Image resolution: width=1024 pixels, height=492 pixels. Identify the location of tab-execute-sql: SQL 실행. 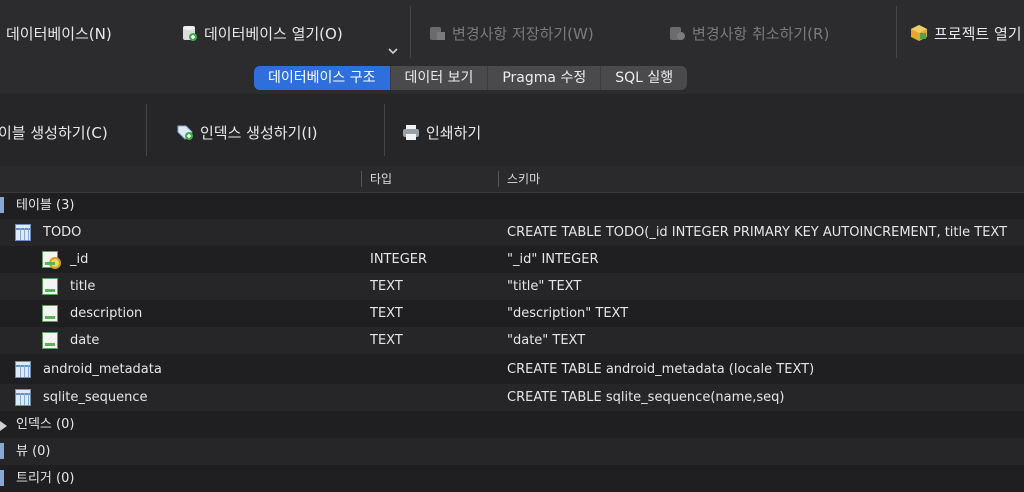
(644, 78).